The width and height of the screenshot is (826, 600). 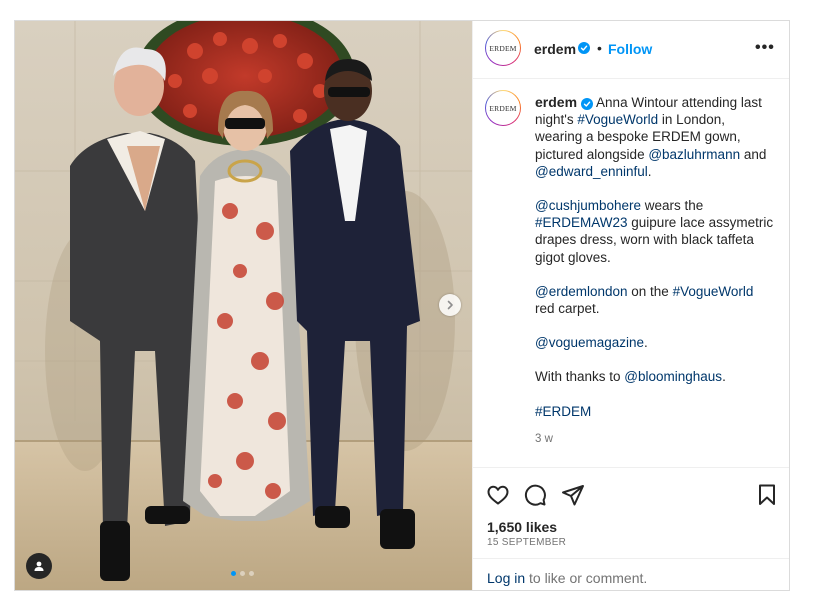 I want to click on caption-segment: wears the, so click(x=672, y=206).